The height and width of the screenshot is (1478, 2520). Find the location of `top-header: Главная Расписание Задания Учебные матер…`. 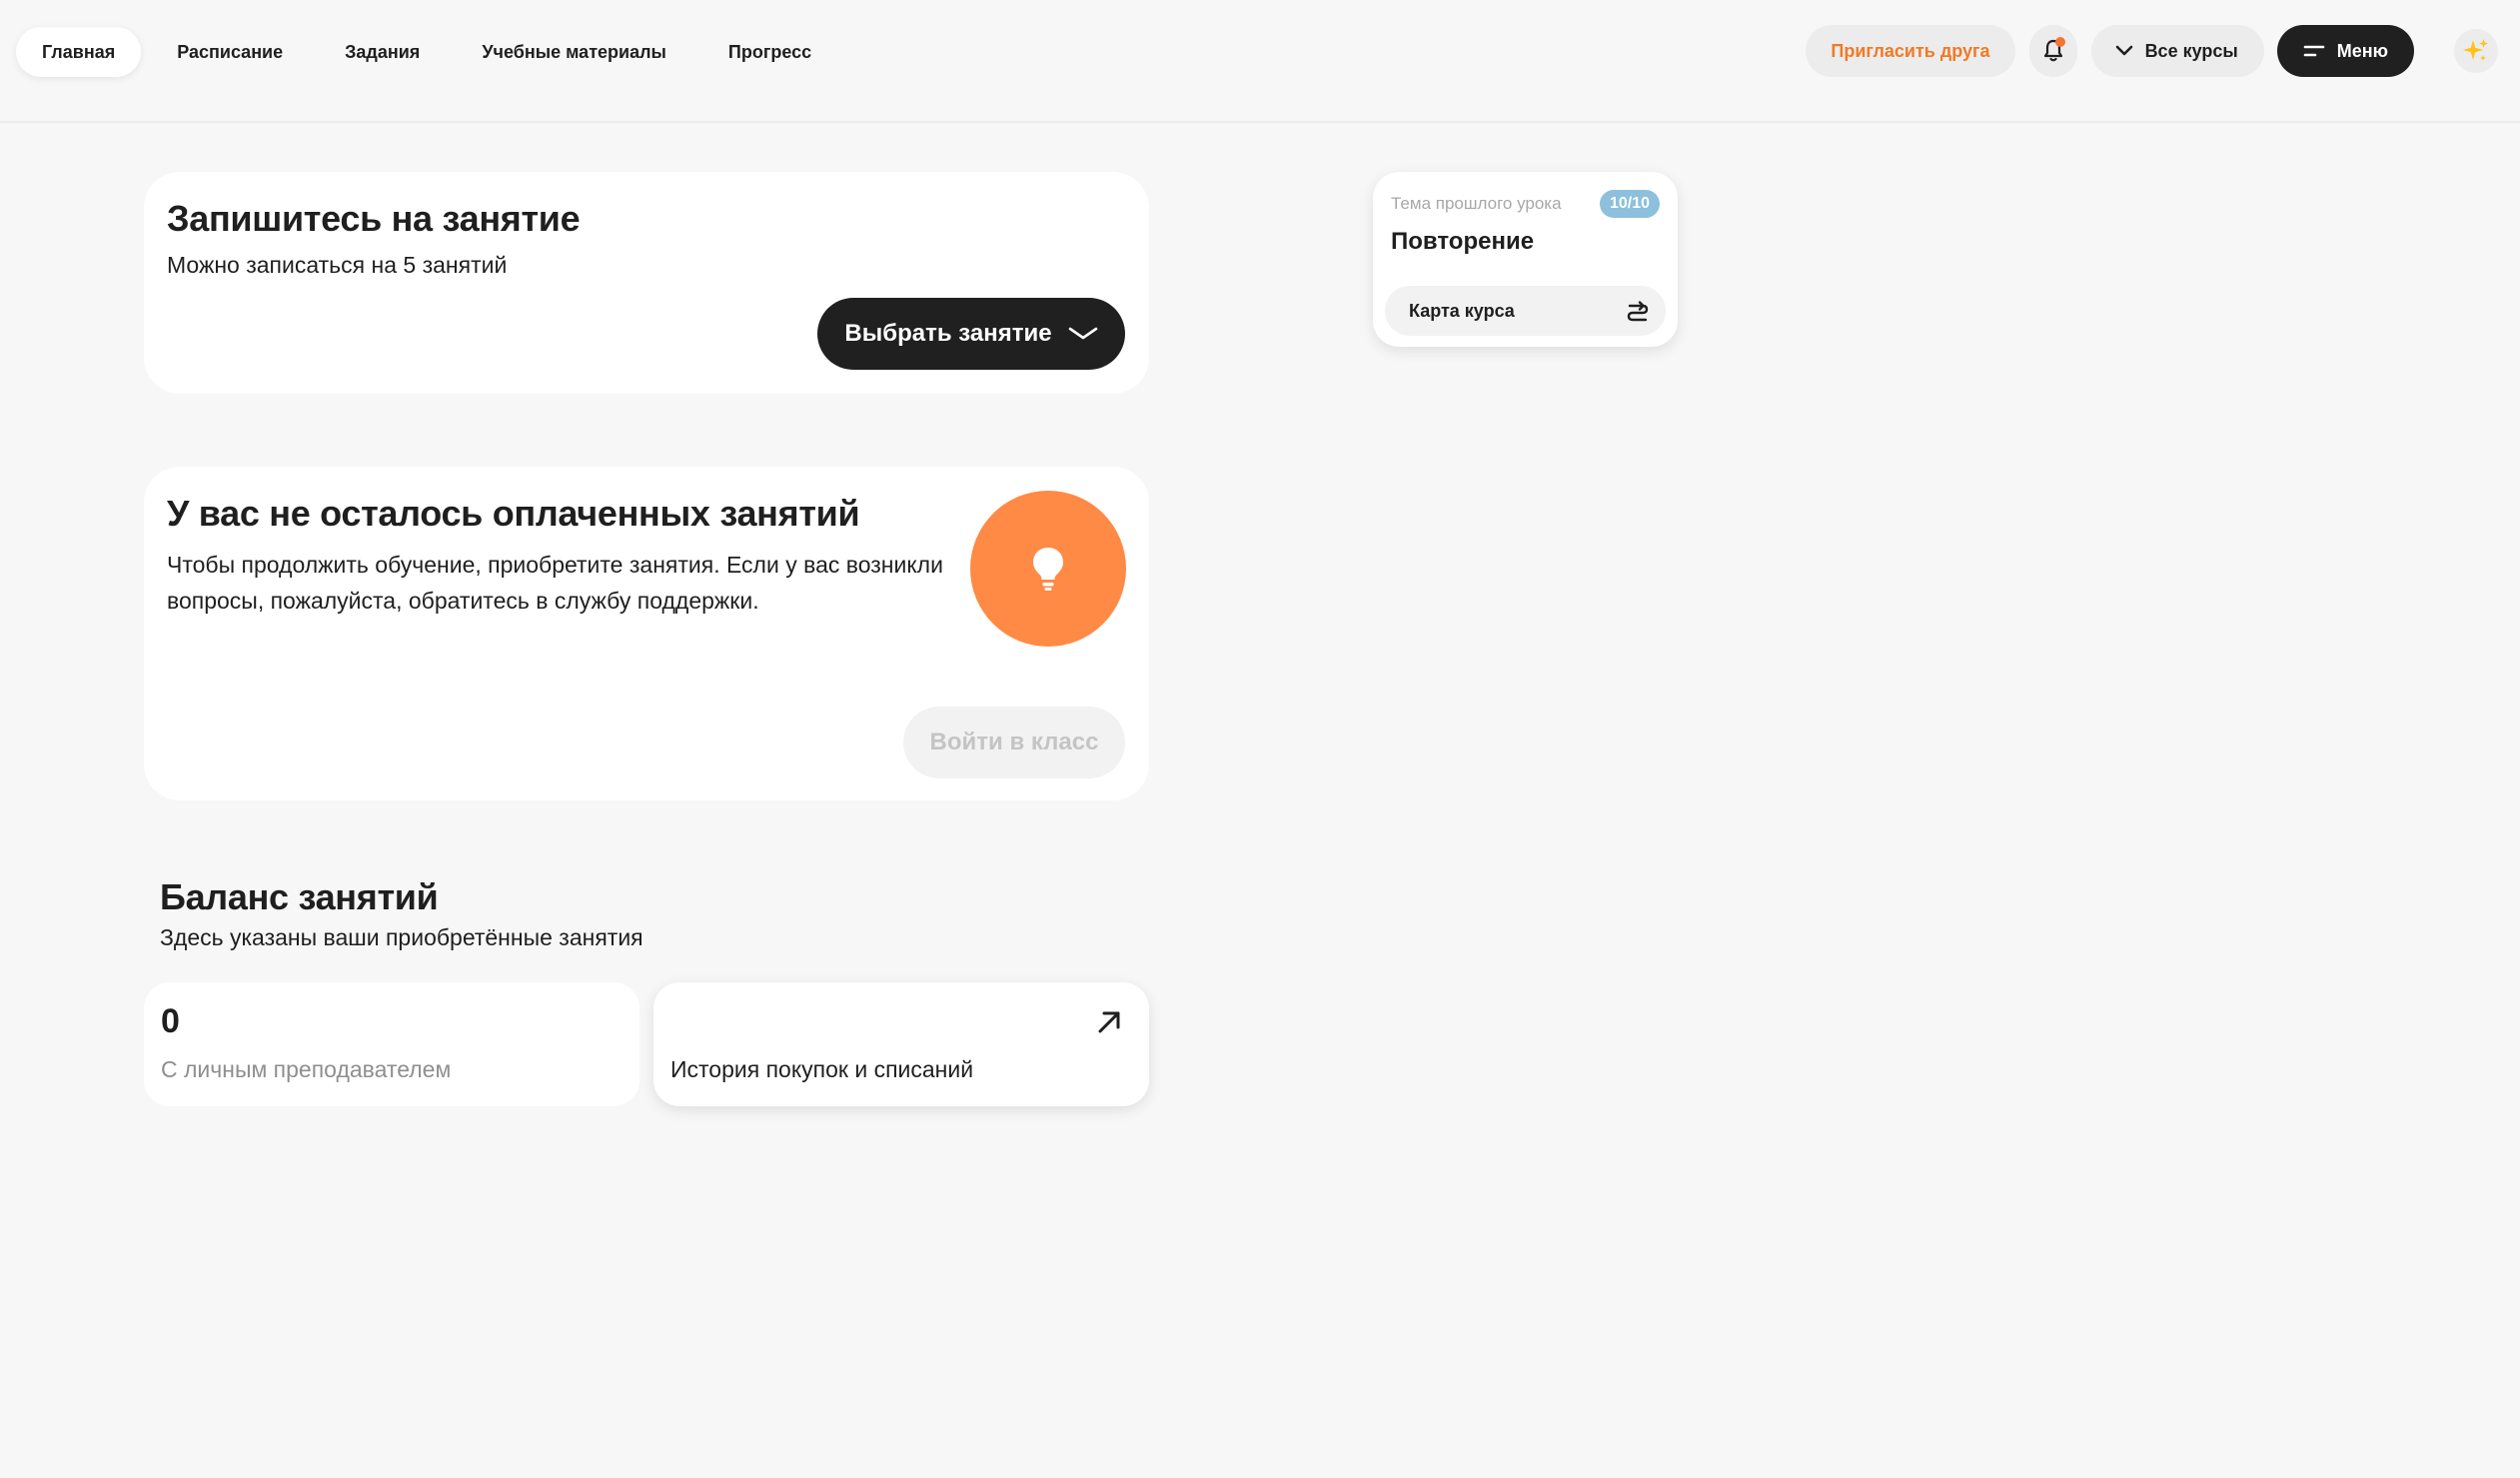

top-header: Главная Расписание Задания Учебные матер… is located at coordinates (1260, 61).